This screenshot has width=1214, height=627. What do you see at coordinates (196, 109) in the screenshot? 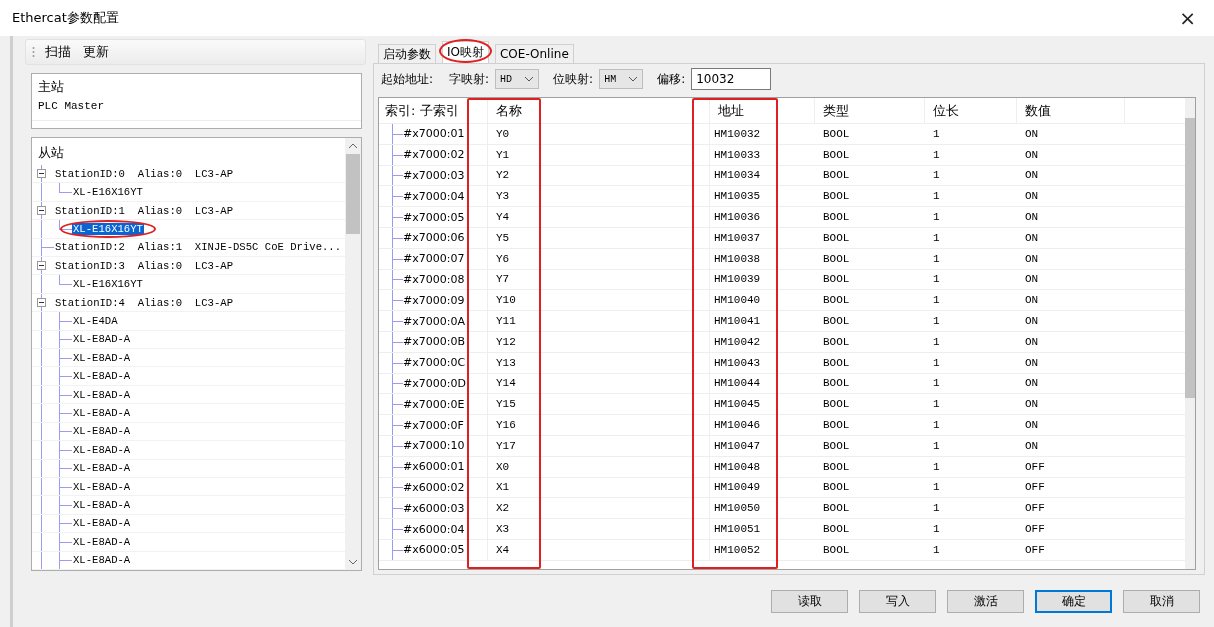
I see `list-item: PLC Master` at bounding box center [196, 109].